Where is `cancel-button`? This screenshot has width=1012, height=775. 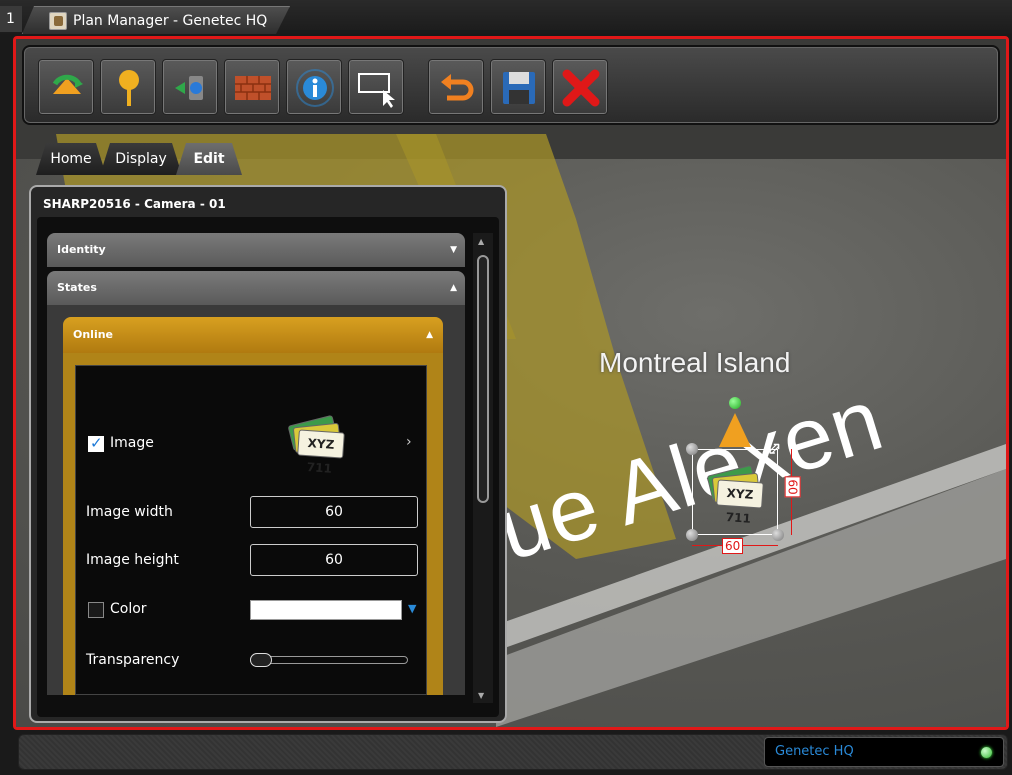
cancel-button is located at coordinates (580, 87).